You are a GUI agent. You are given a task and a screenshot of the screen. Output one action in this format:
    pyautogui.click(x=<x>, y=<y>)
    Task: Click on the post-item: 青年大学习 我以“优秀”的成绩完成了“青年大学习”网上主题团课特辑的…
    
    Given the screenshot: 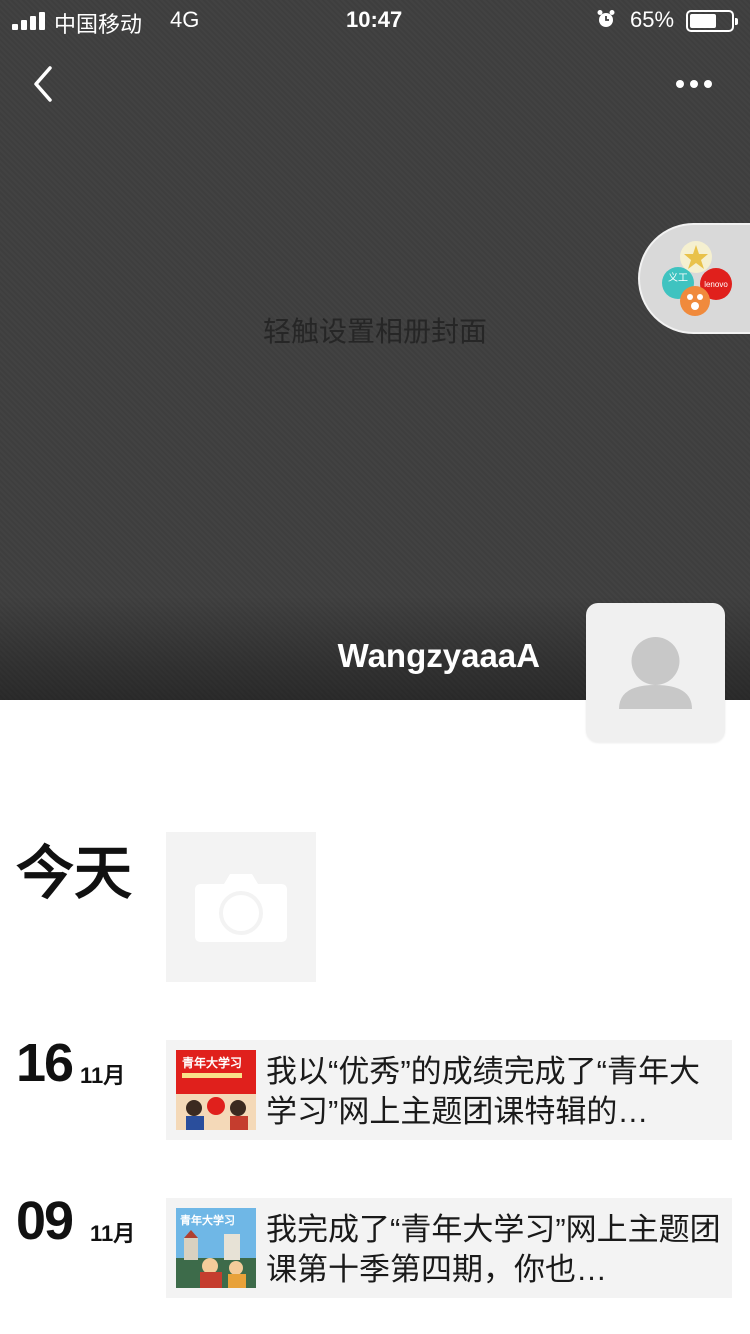 What is the action you would take?
    pyautogui.click(x=449, y=1090)
    